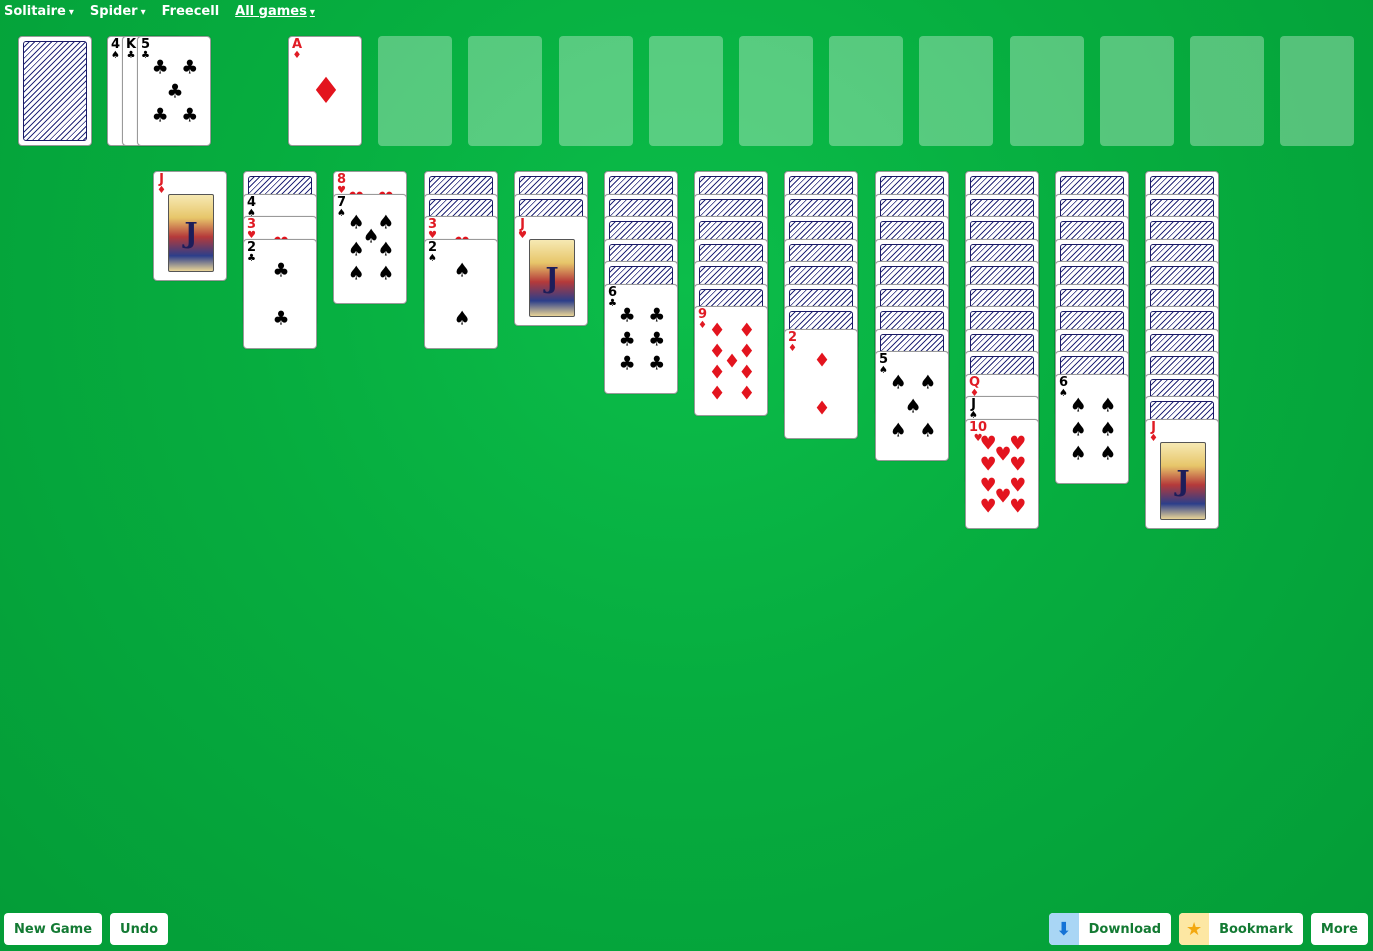 This screenshot has height=951, width=1373. I want to click on card-index: A ♦, so click(297, 49).